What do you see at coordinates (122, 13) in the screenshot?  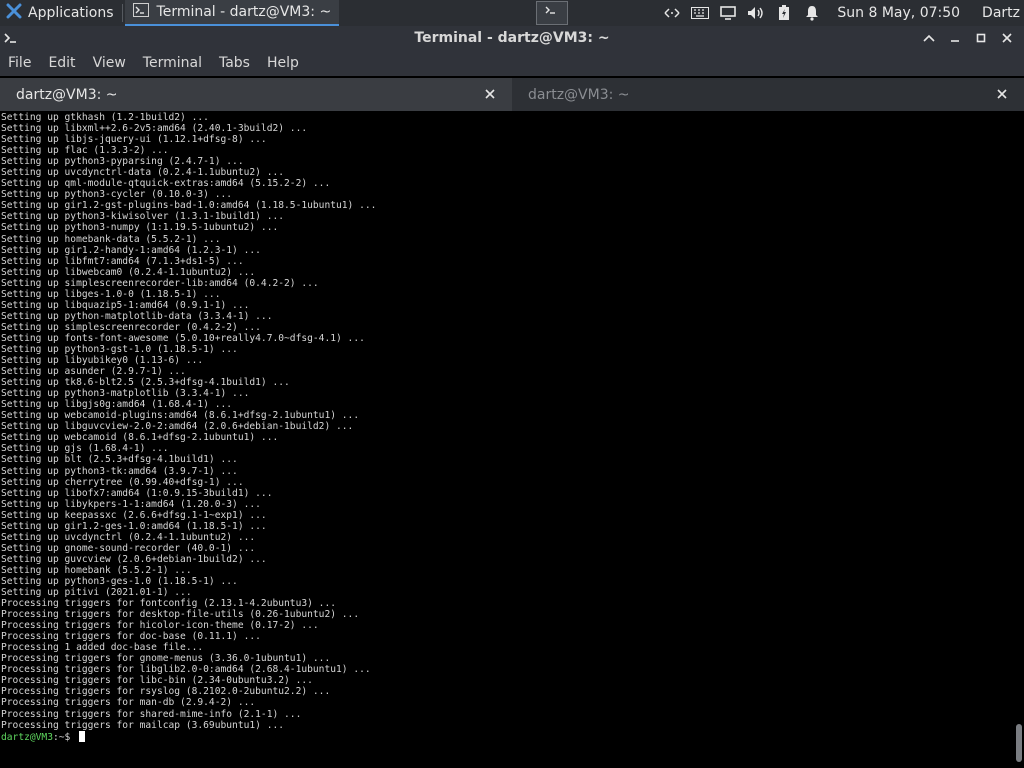 I see `panel-separator` at bounding box center [122, 13].